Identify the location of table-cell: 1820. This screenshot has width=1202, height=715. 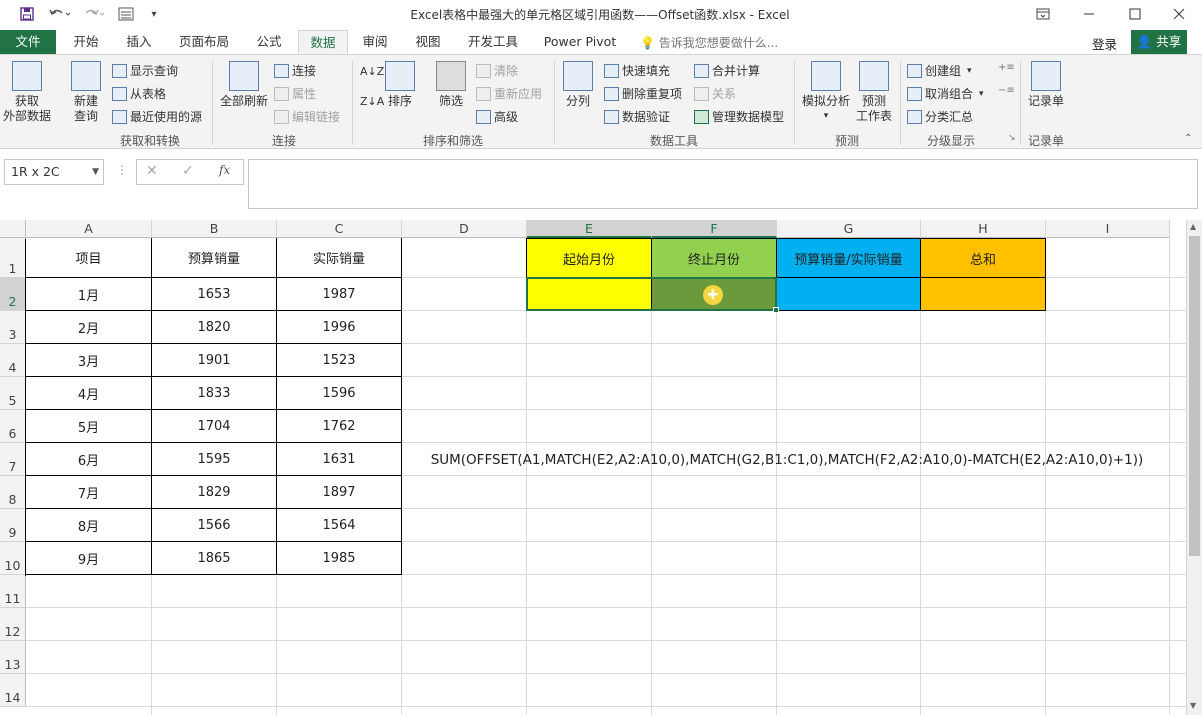
(214, 327).